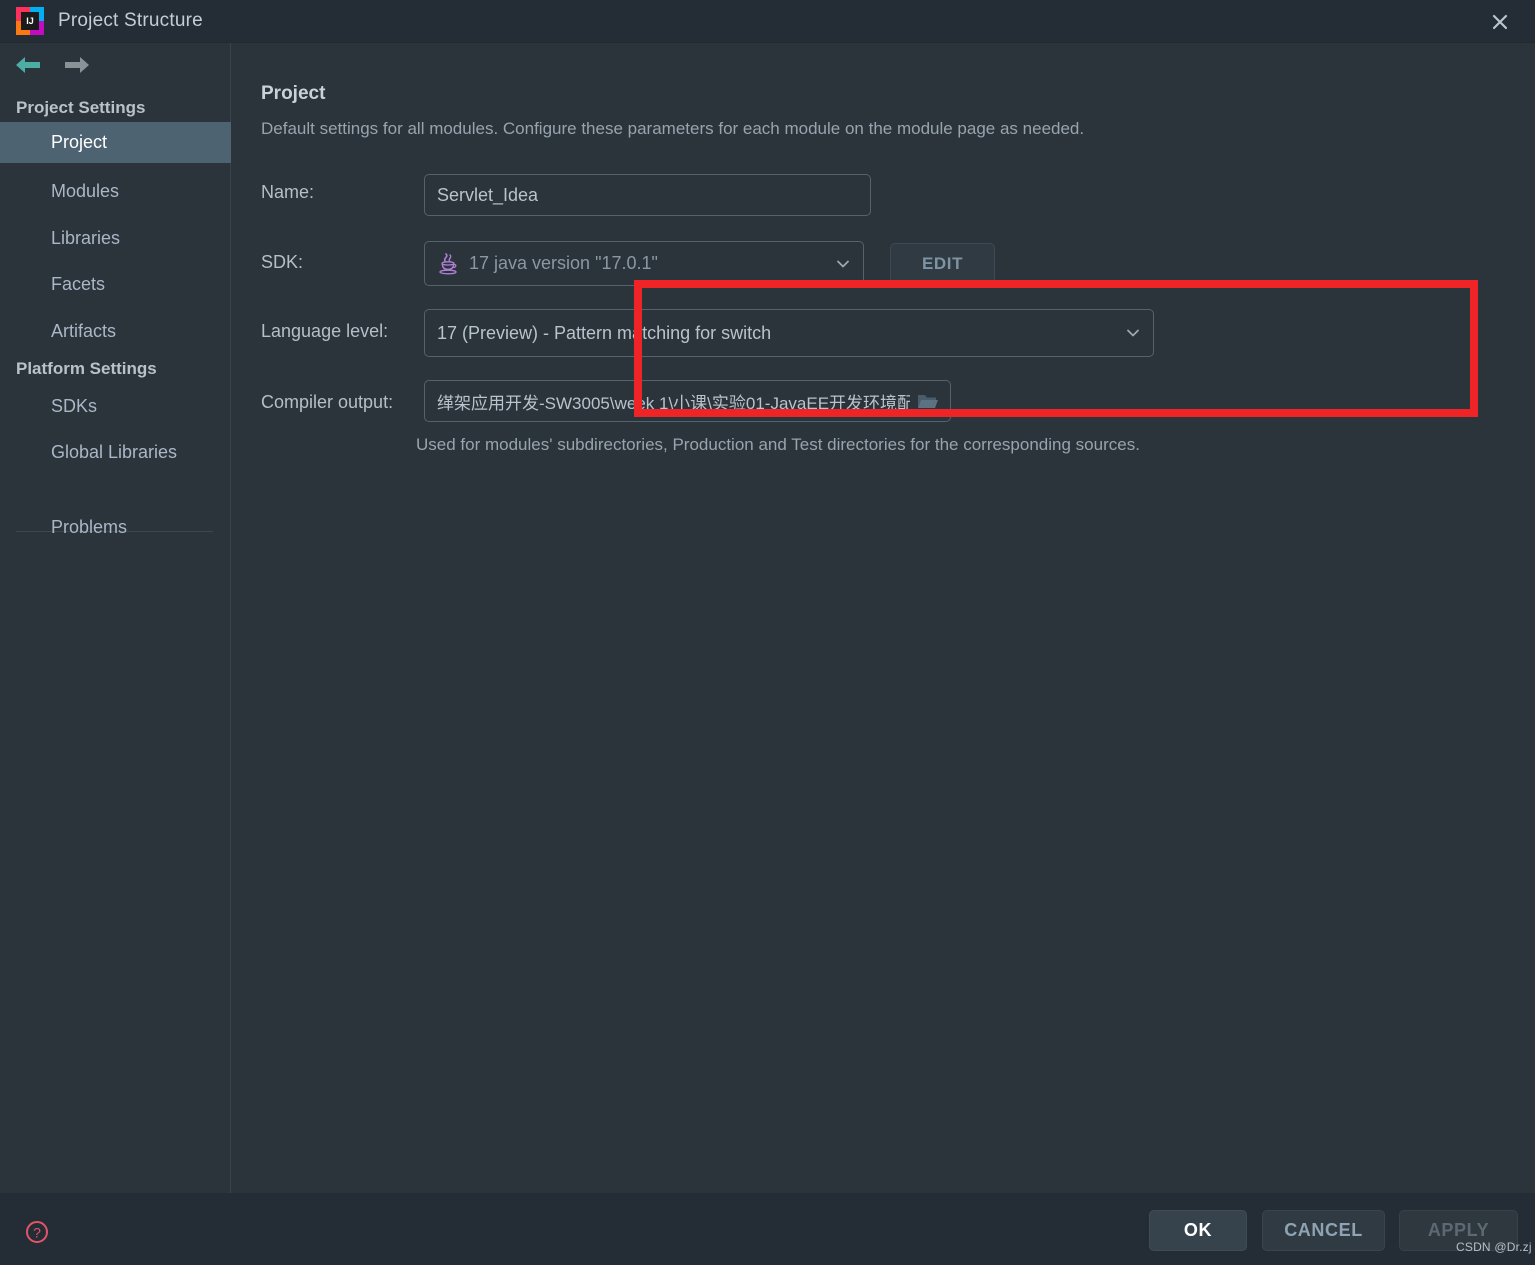  What do you see at coordinates (327, 402) in the screenshot?
I see `compiler-output-label: Compiler output:` at bounding box center [327, 402].